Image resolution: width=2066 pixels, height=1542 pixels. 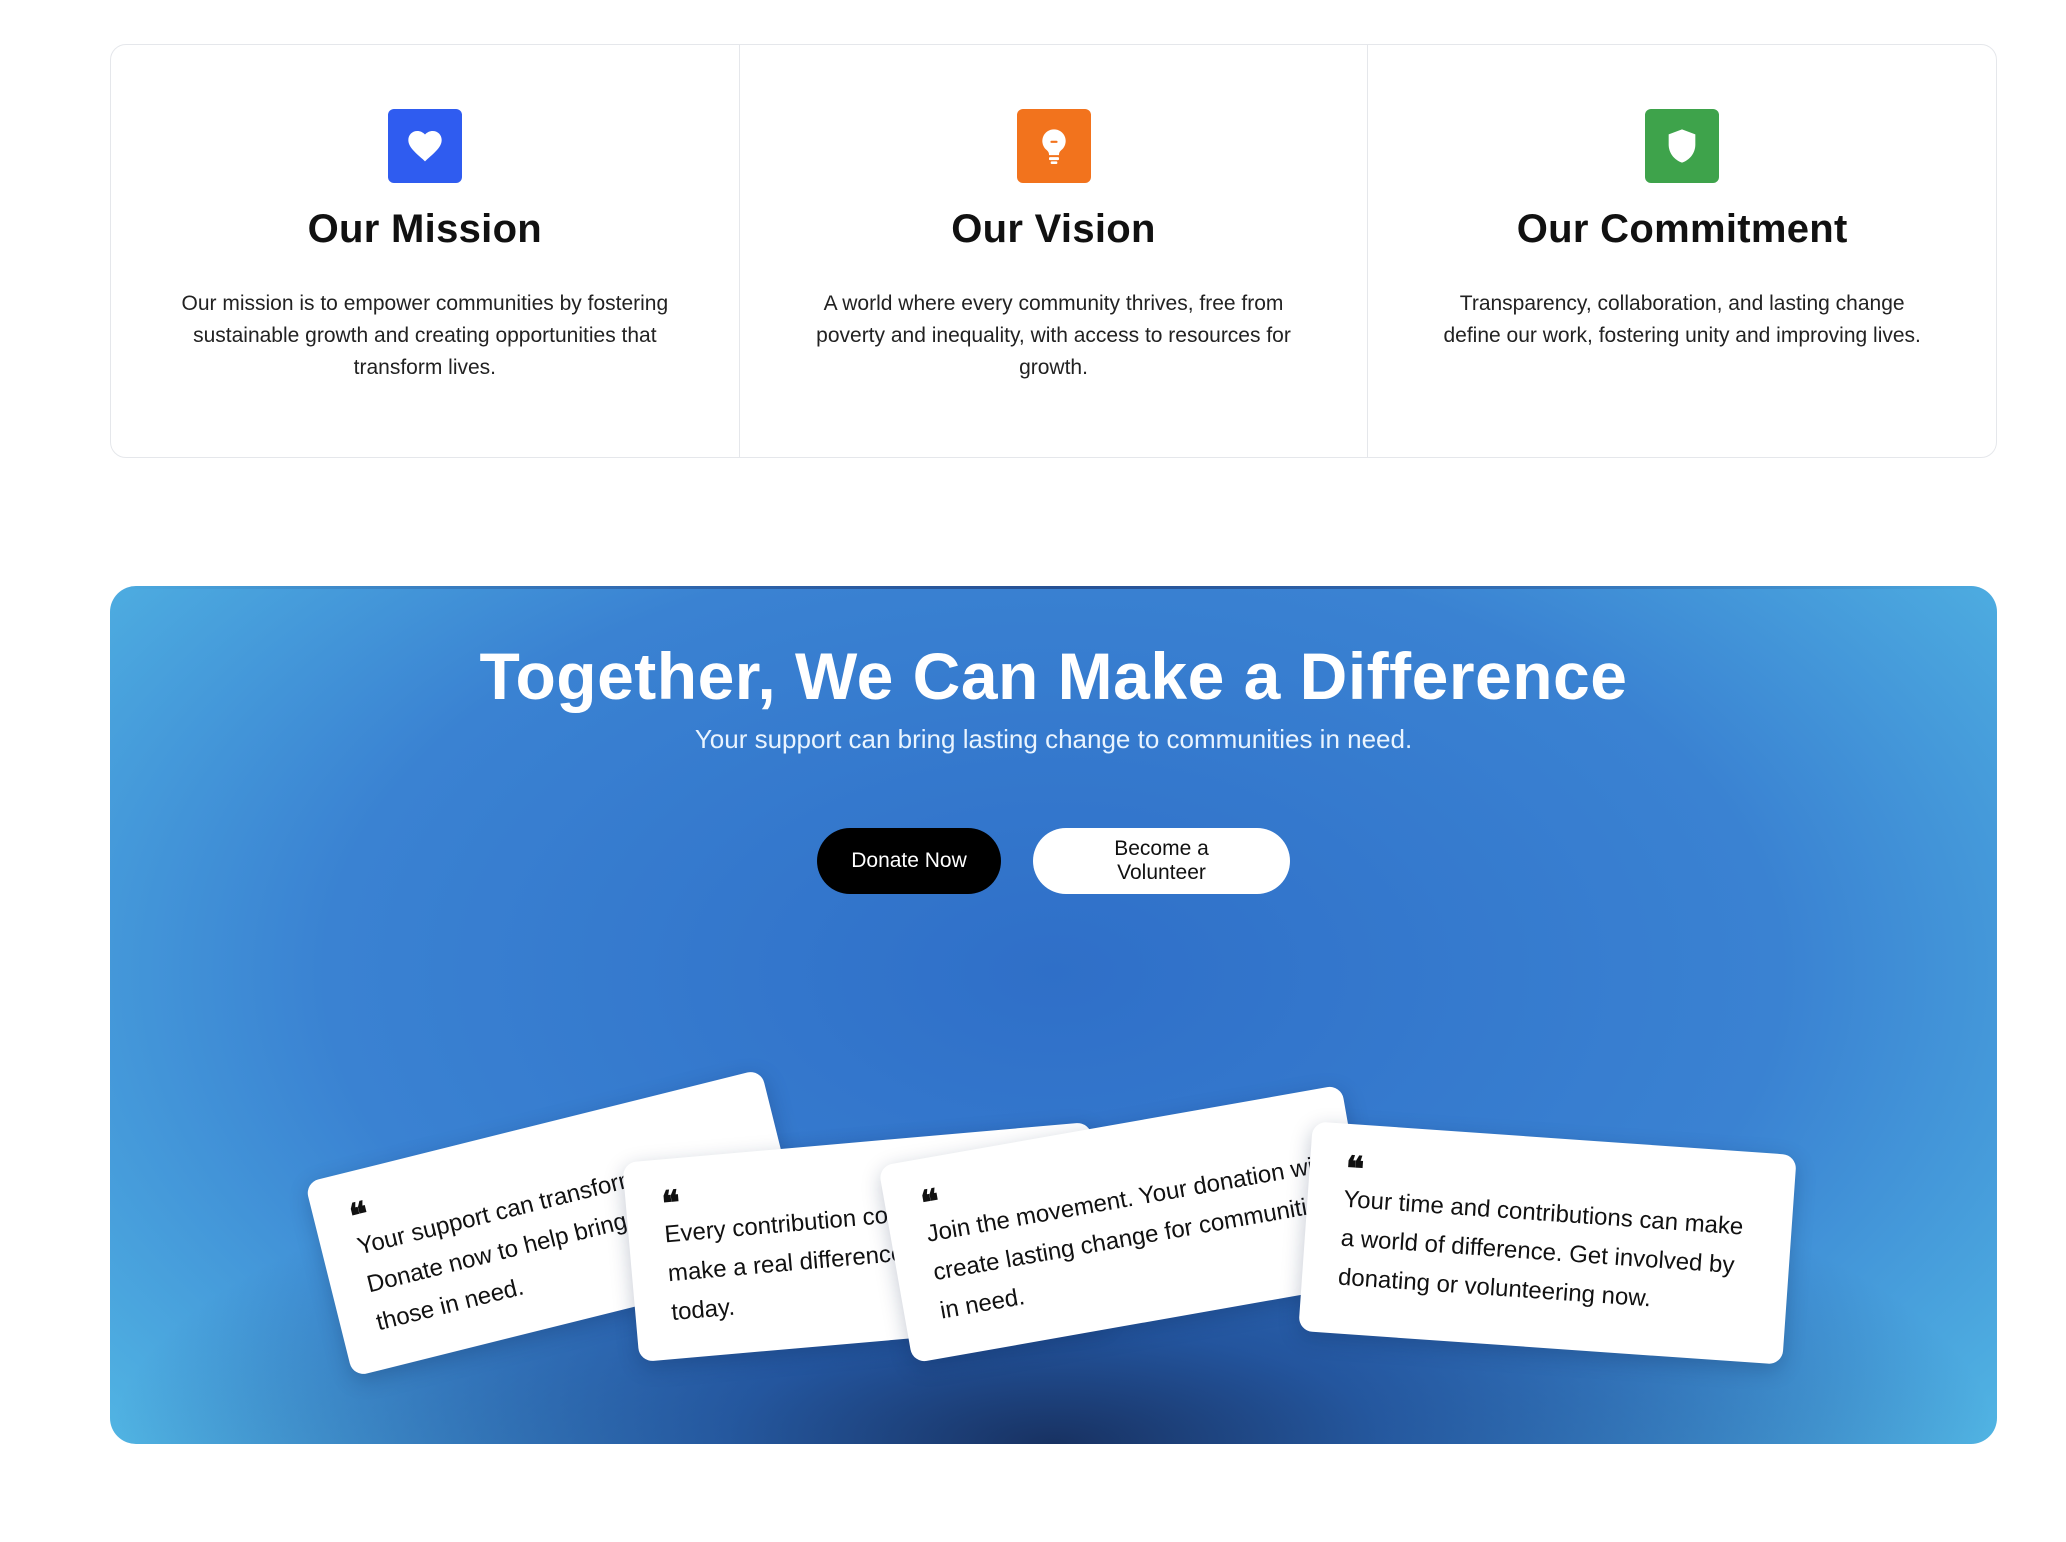 I want to click on lightbulb-icon, so click(x=1053, y=146).